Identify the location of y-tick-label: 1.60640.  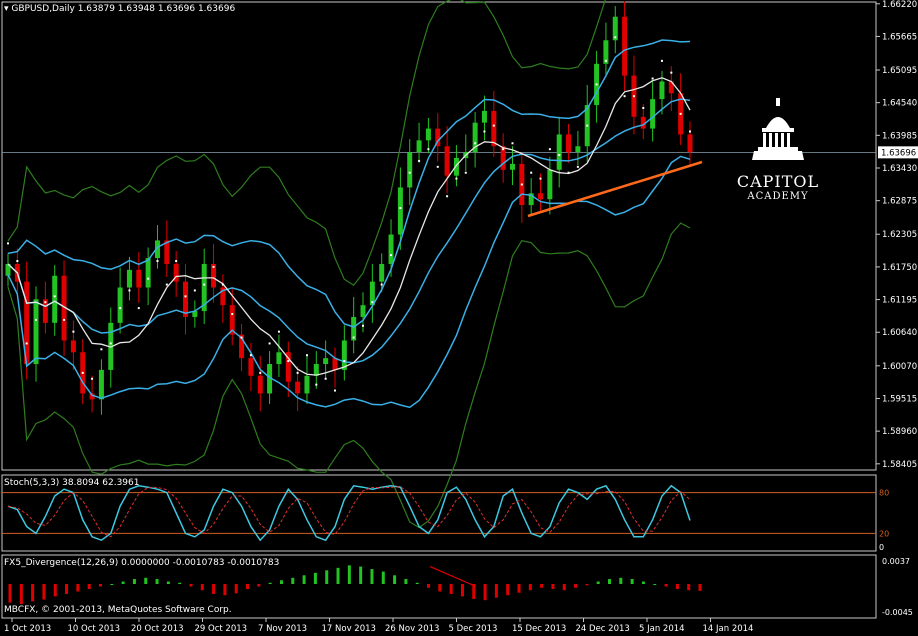
(899, 333).